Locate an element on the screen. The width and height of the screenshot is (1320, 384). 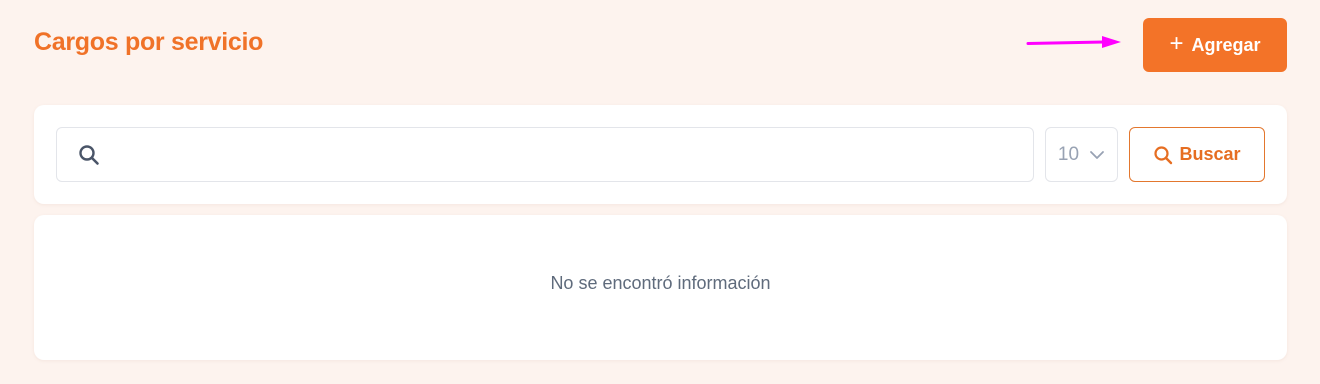
search-input is located at coordinates (572, 154).